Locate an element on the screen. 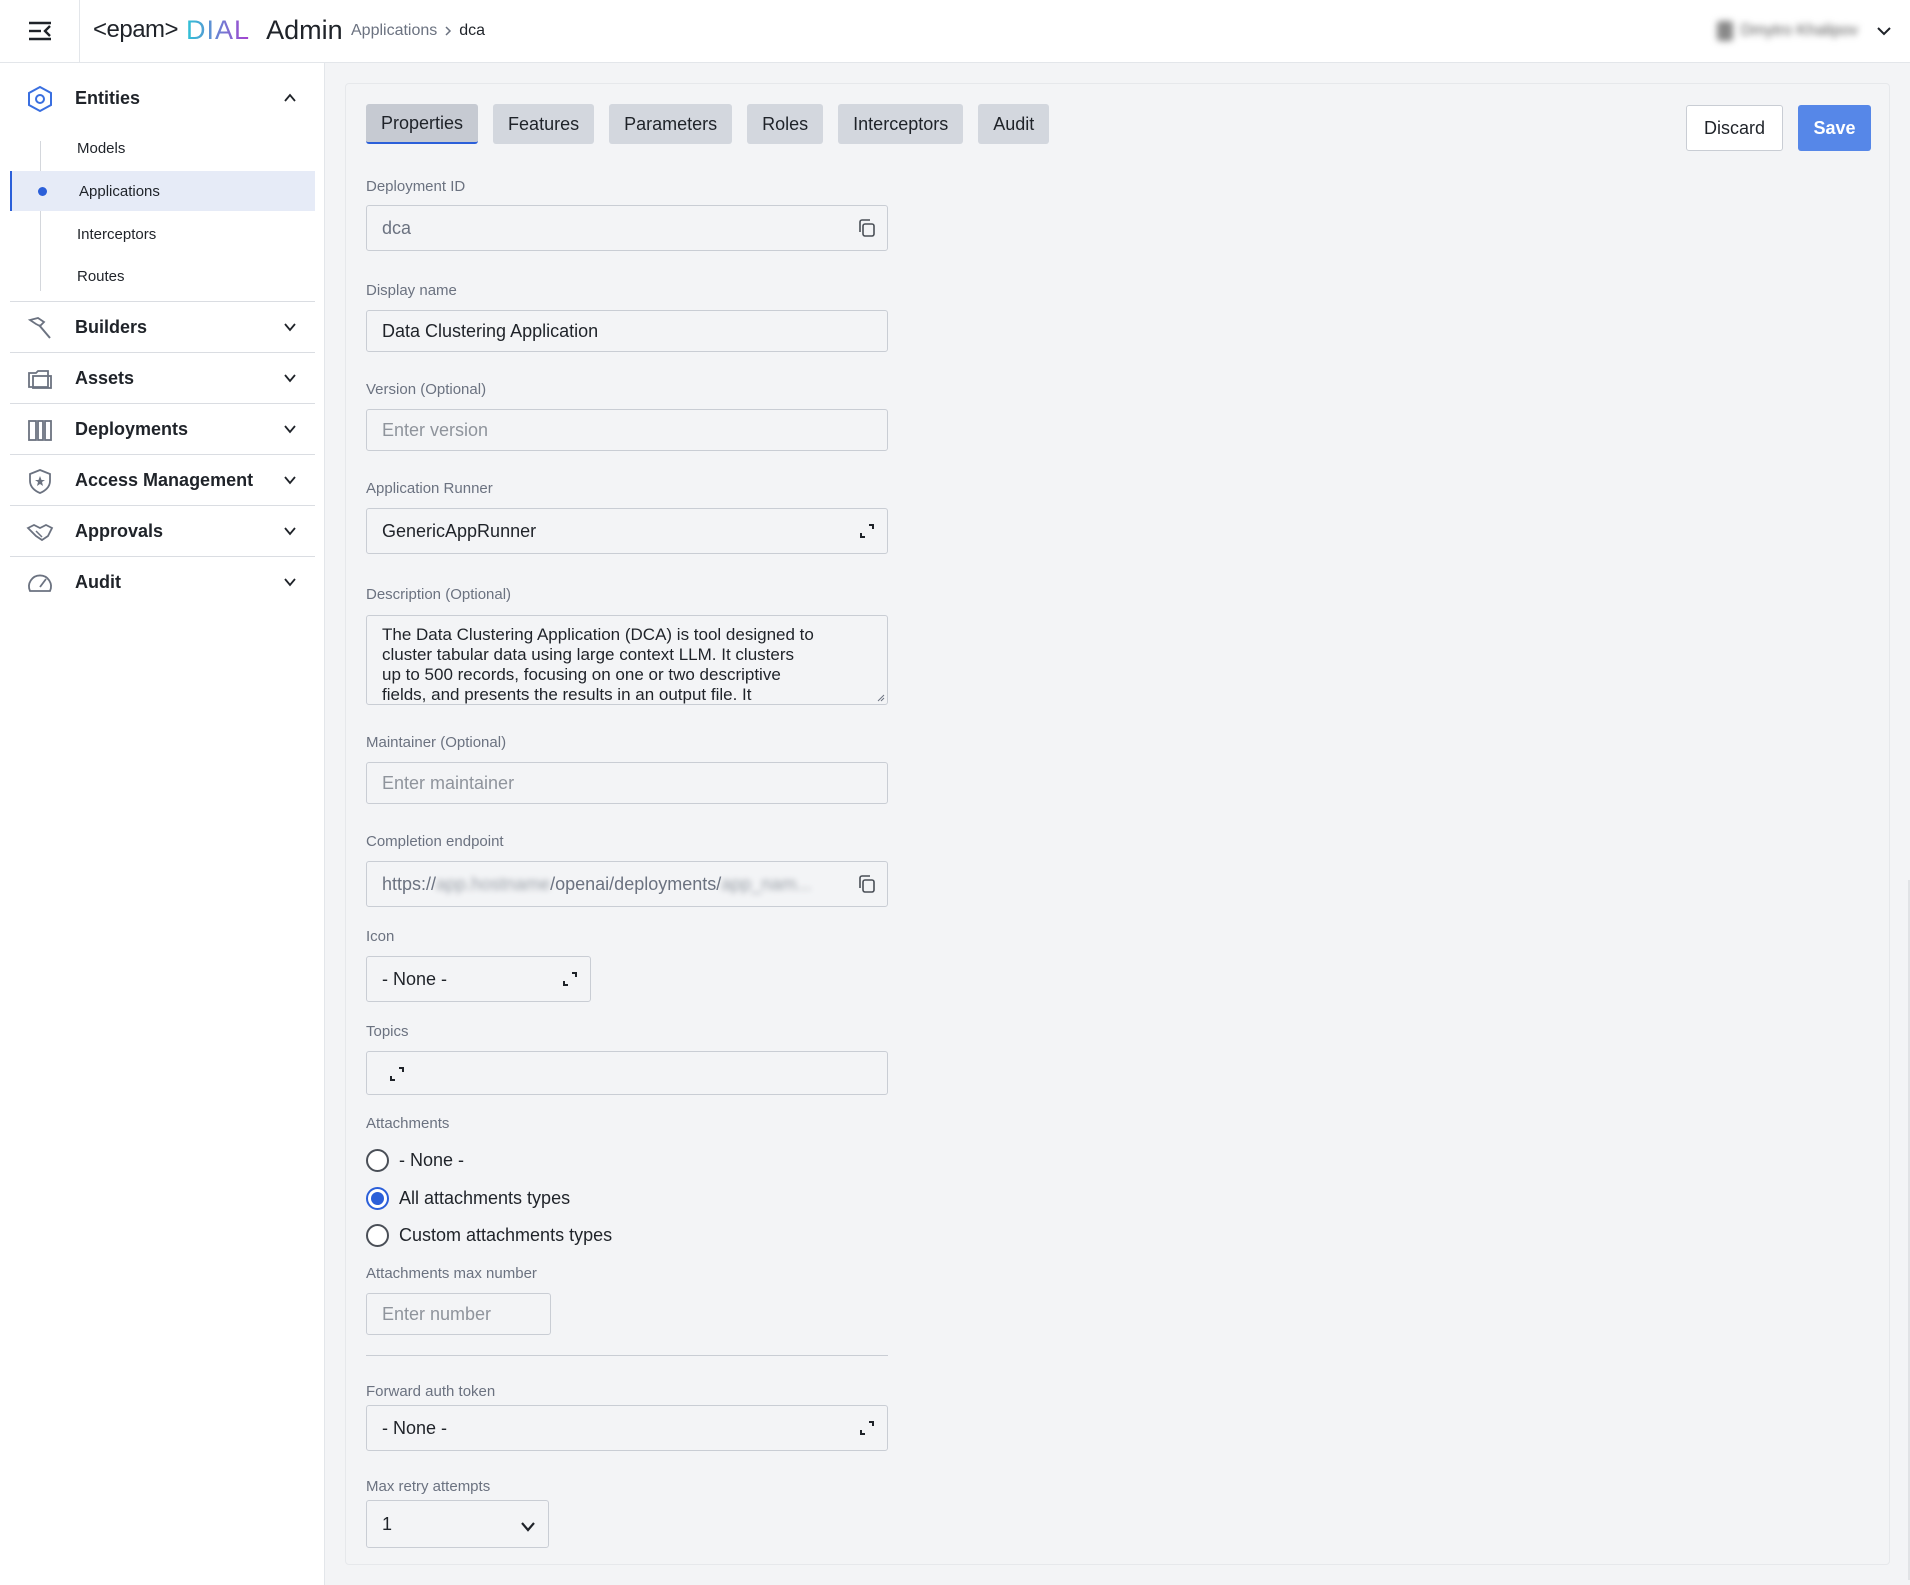 The image size is (1910, 1585). tab-features: Features is located at coordinates (544, 124).